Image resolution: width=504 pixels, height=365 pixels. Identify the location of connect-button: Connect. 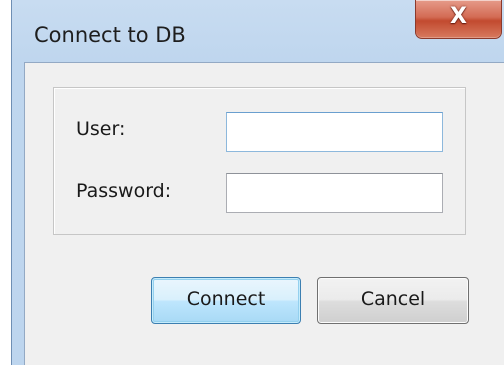
(226, 300).